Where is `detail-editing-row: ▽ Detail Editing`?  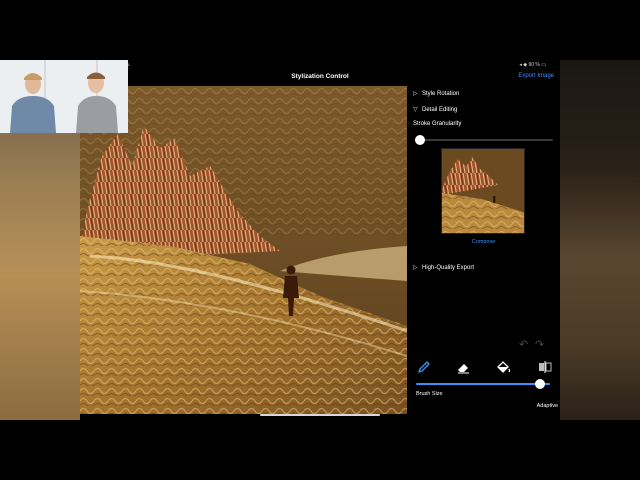 detail-editing-row: ▽ Detail Editing is located at coordinates (435, 110).